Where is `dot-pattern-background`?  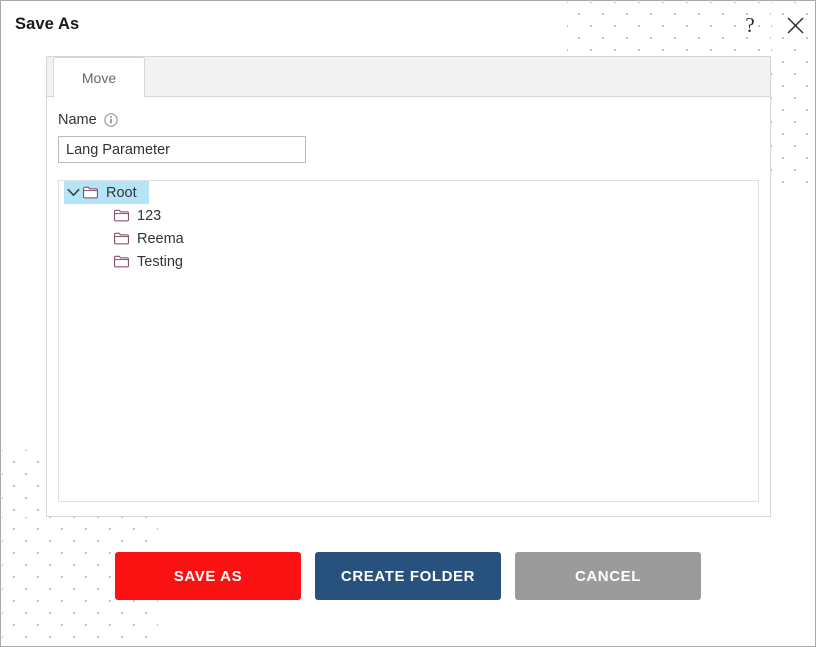
dot-pattern-background is located at coordinates (24, 548).